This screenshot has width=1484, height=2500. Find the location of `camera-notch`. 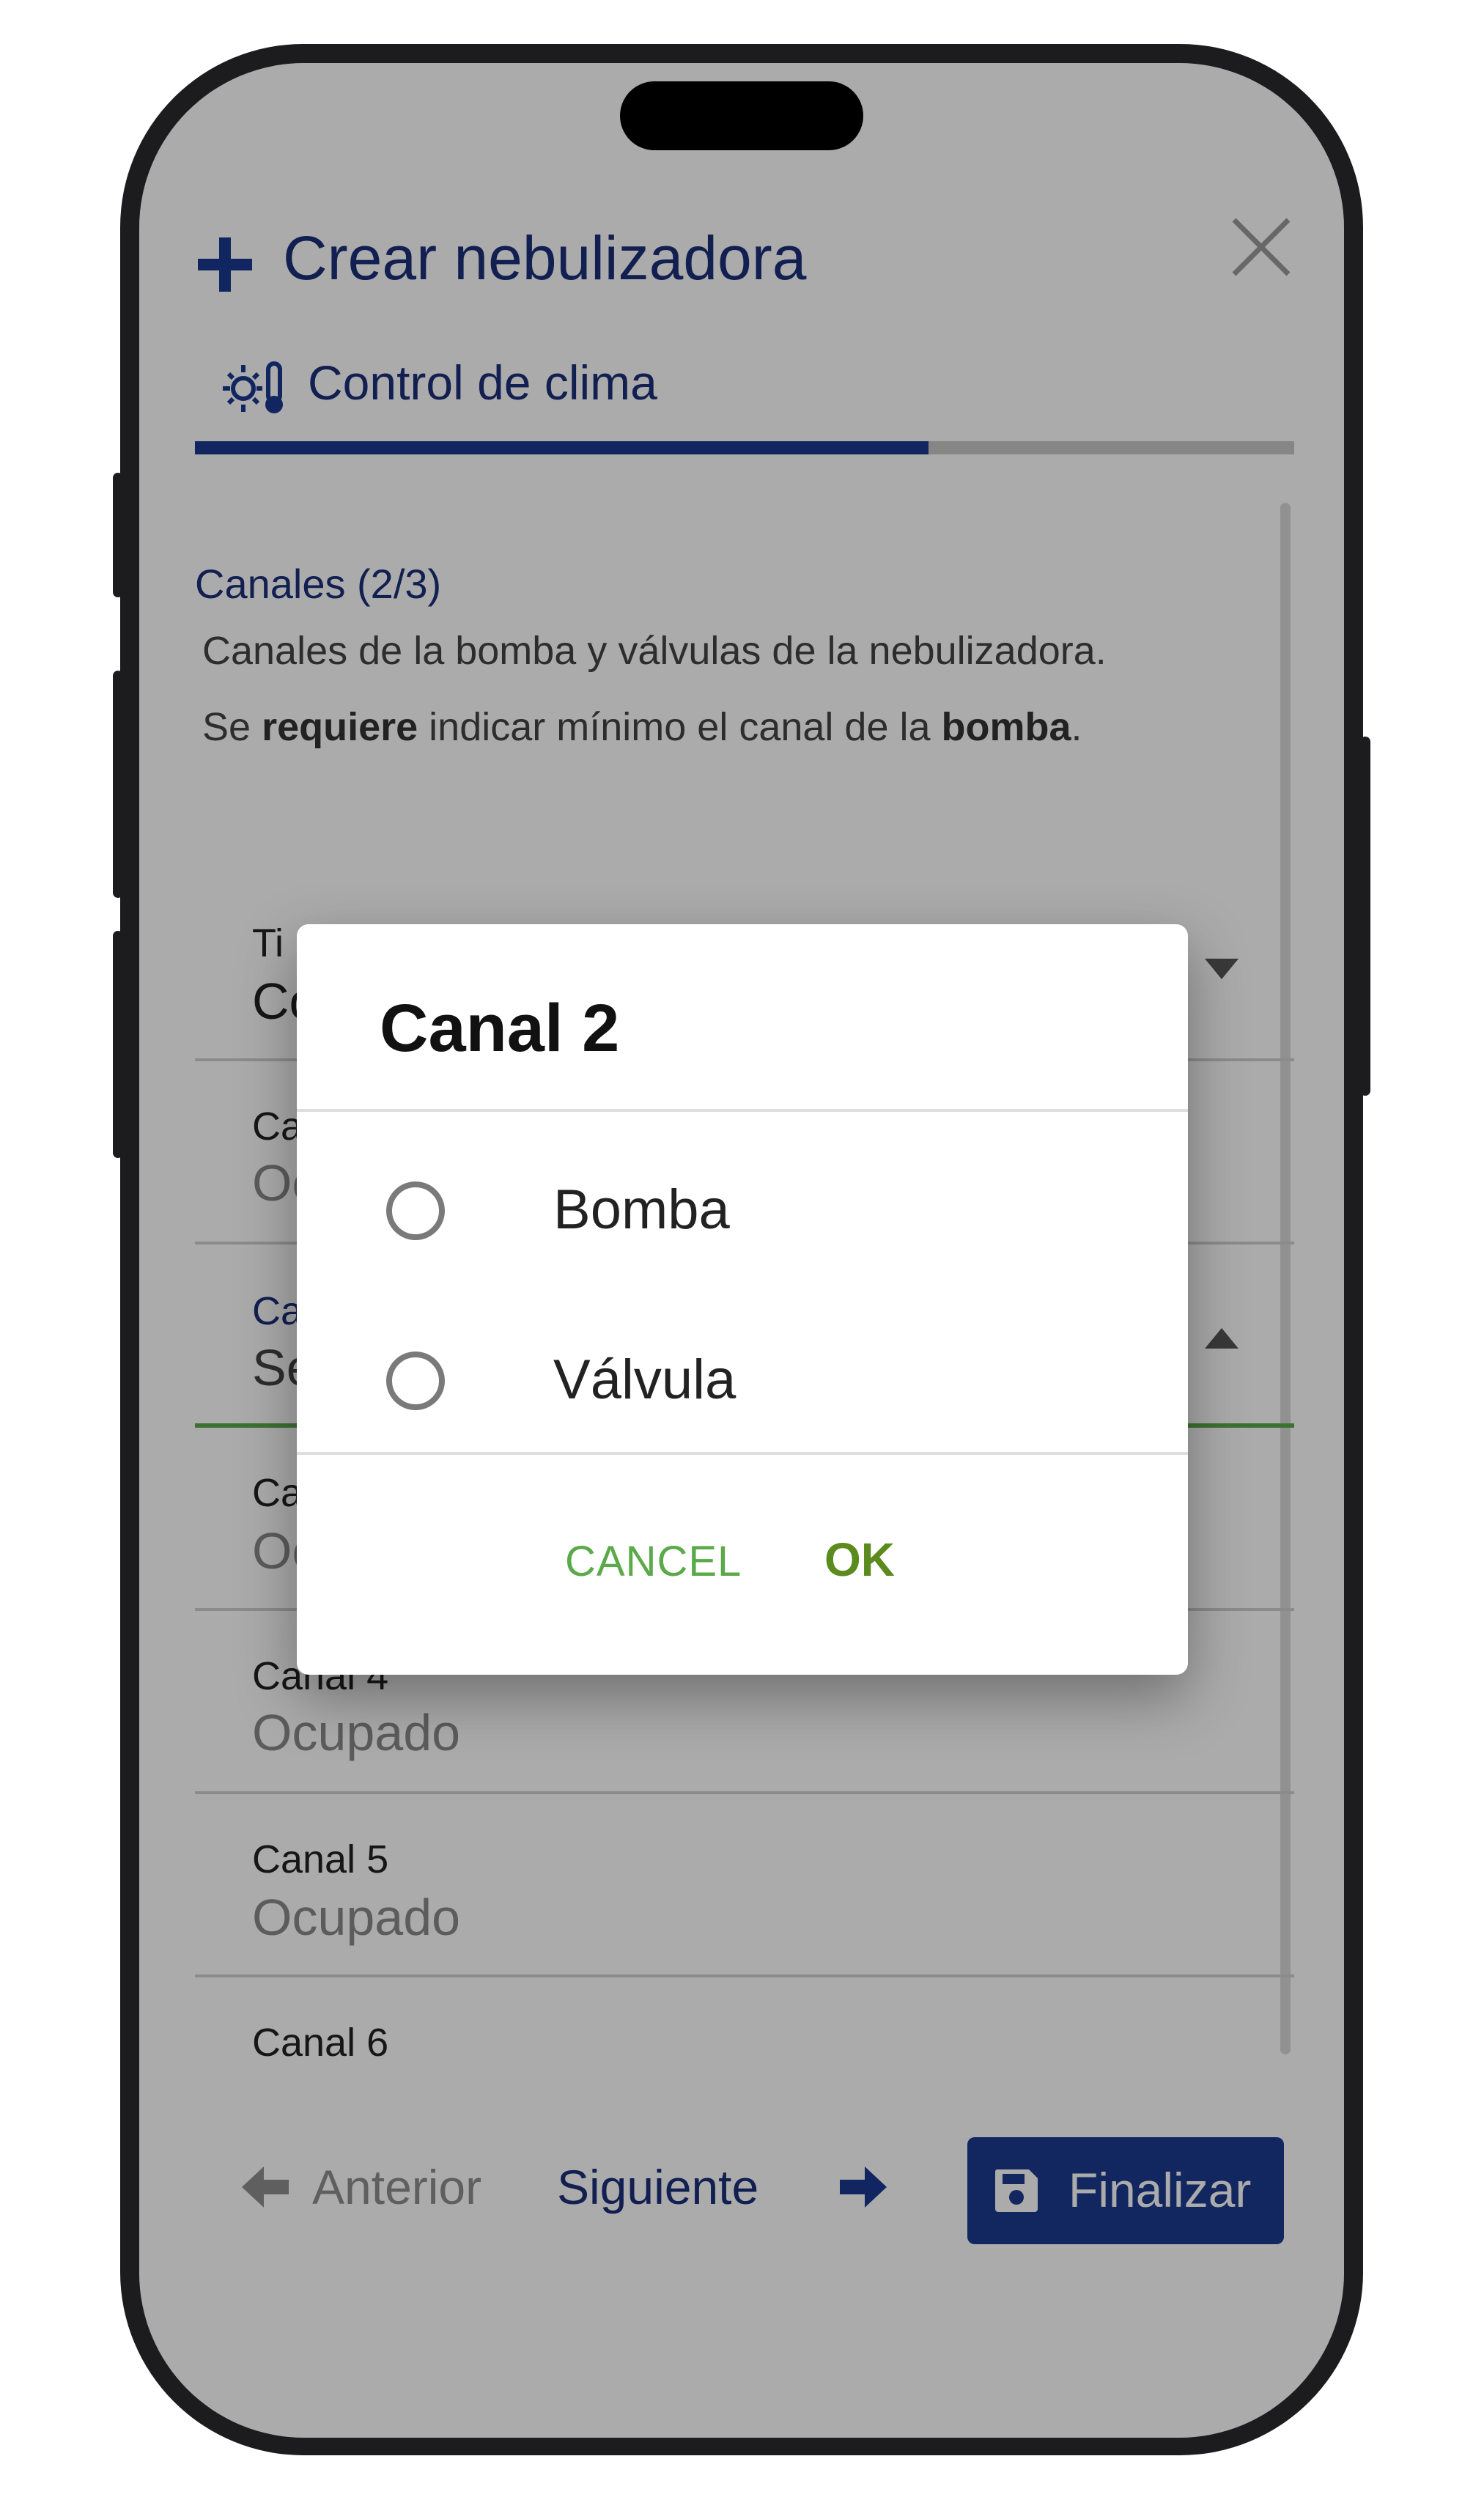

camera-notch is located at coordinates (741, 116).